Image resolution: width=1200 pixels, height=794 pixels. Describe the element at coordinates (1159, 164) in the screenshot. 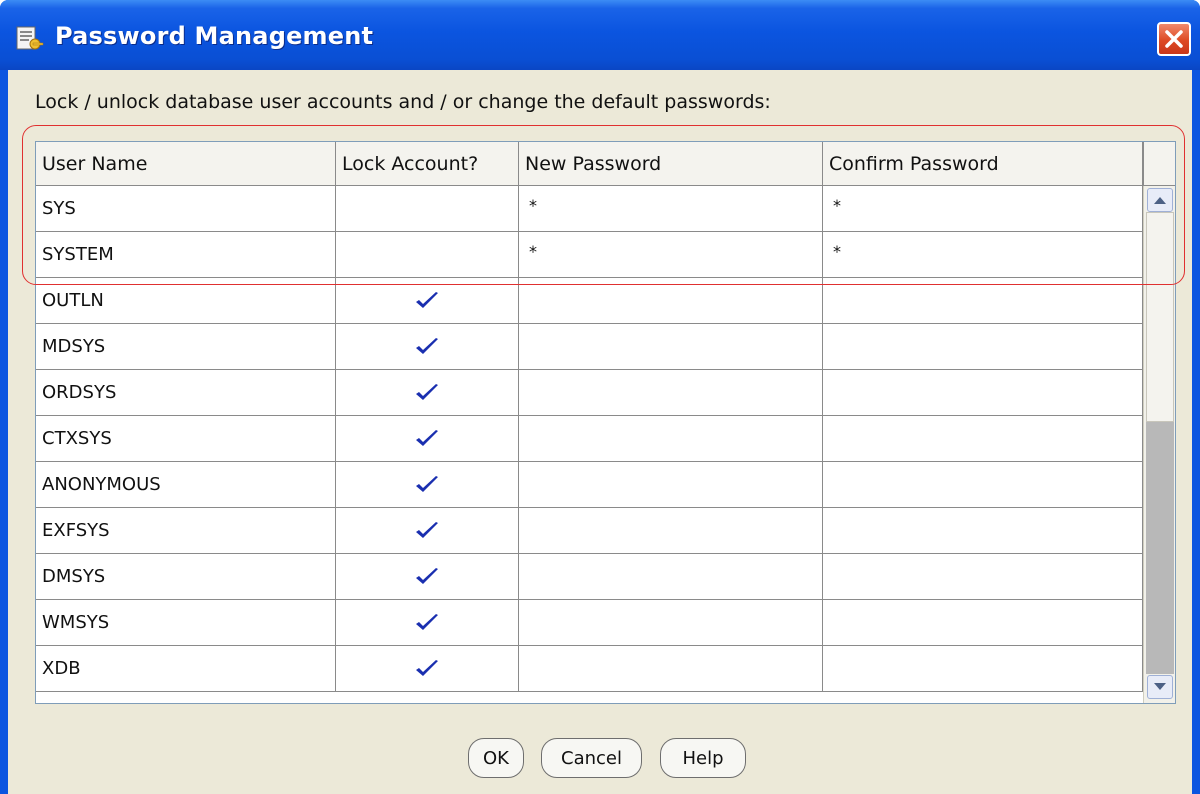

I see `table-corner` at that location.